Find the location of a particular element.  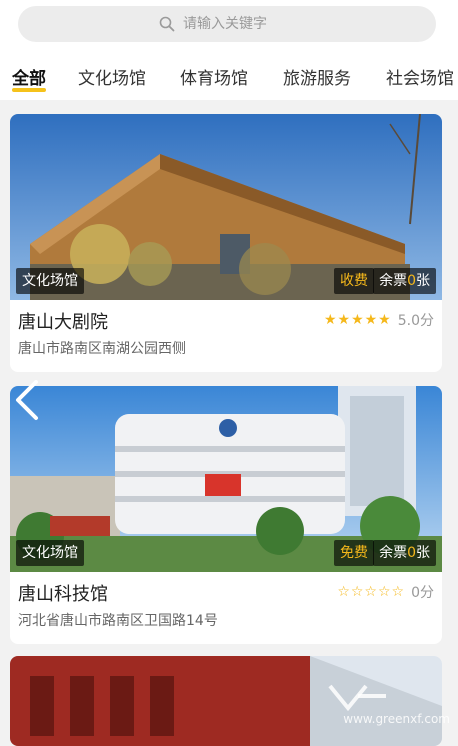

tab-tourism: 旅游服务 is located at coordinates (317, 76).